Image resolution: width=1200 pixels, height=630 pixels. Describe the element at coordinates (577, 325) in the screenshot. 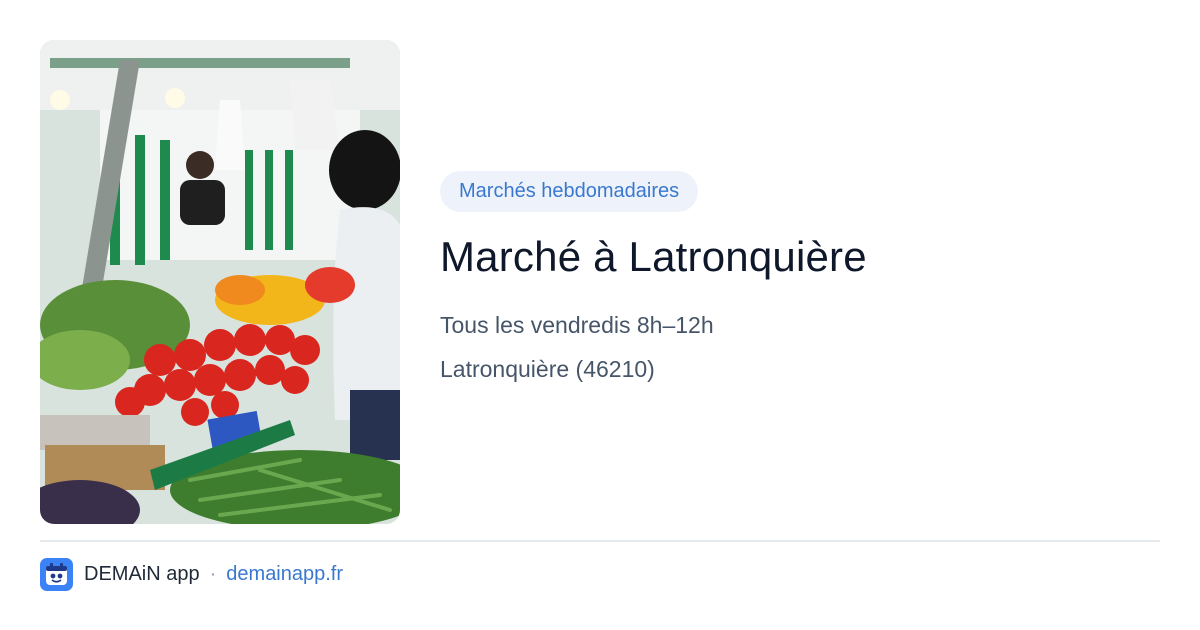

I see `event-schedule: Tous les vendredis 8h–12h` at that location.